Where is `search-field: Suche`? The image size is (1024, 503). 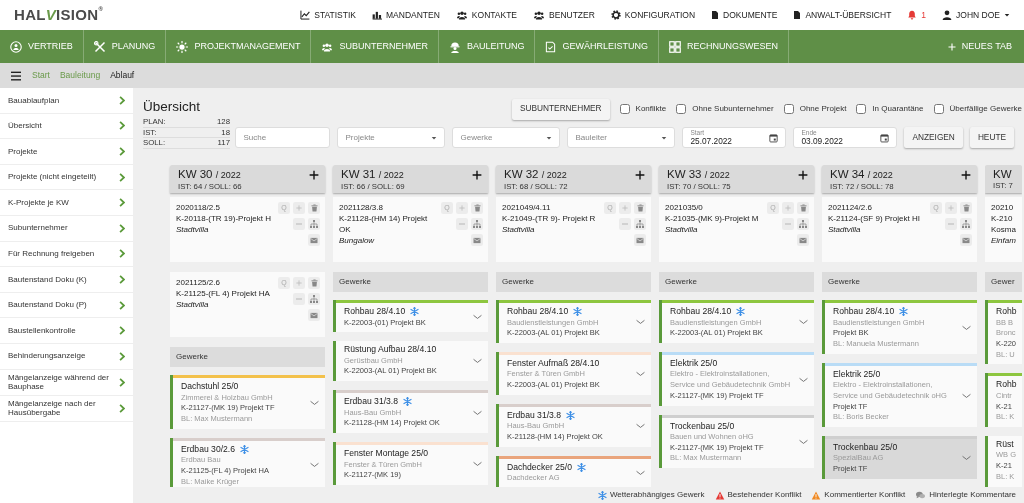
search-field: Suche is located at coordinates (283, 137).